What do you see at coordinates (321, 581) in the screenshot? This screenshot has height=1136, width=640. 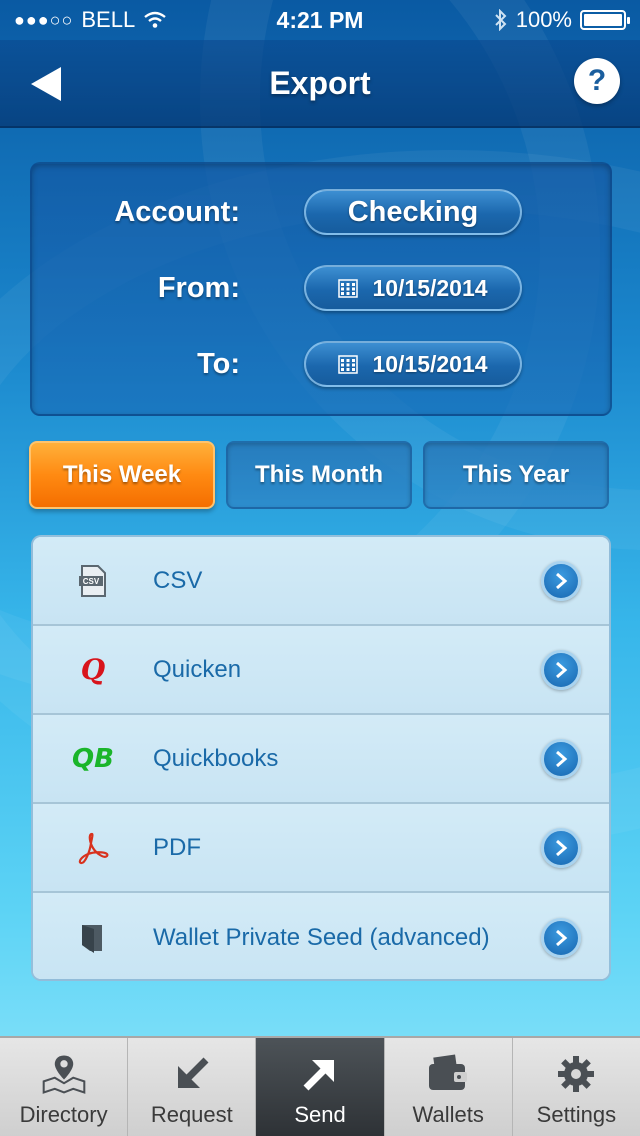 I see `export-item-csv: CSV CSV` at bounding box center [321, 581].